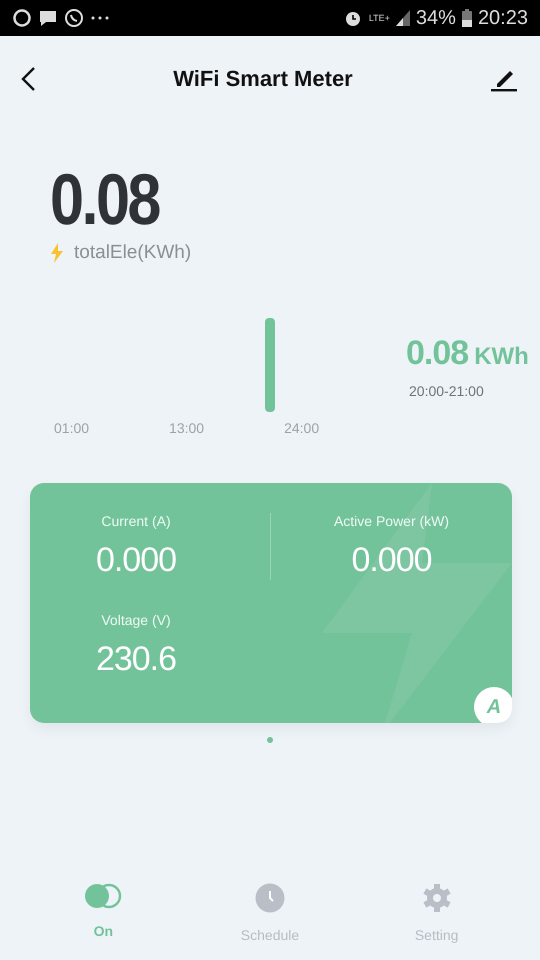 Image resolution: width=540 pixels, height=960 pixels. Describe the element at coordinates (57, 253) in the screenshot. I see `lightning-icon` at that location.